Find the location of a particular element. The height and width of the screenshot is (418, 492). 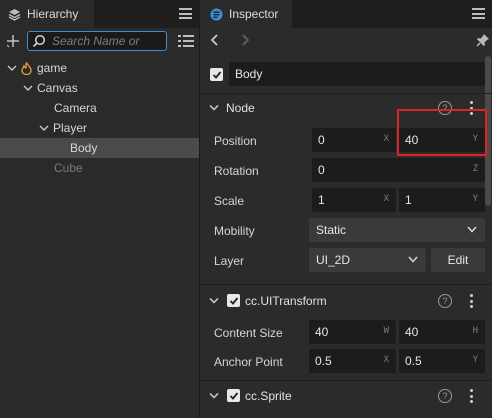

hierarchy-menu-icon is located at coordinates (185, 13).